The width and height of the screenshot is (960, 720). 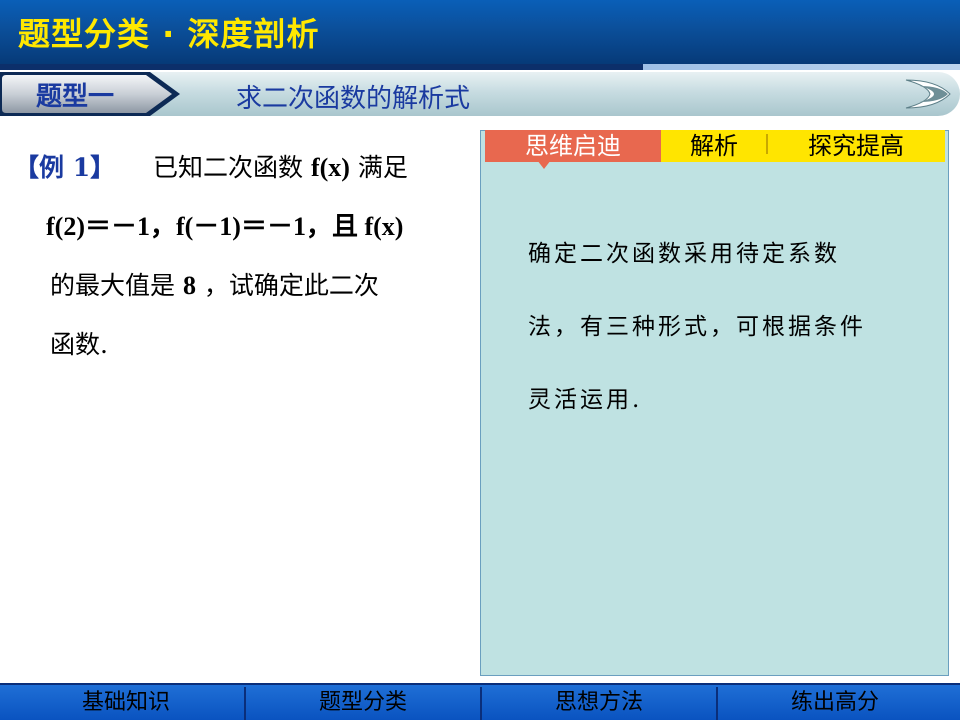 I want to click on question-line-4: 函数., so click(x=229, y=344).